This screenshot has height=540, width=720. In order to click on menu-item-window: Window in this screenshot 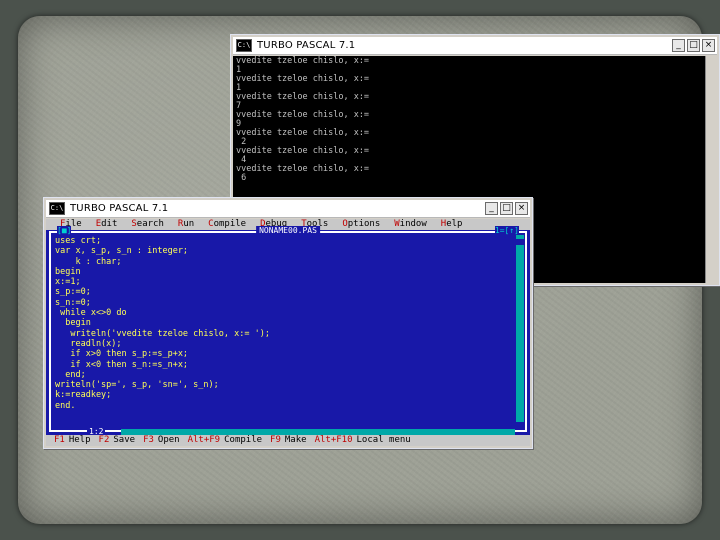, I will do `click(410, 224)`.